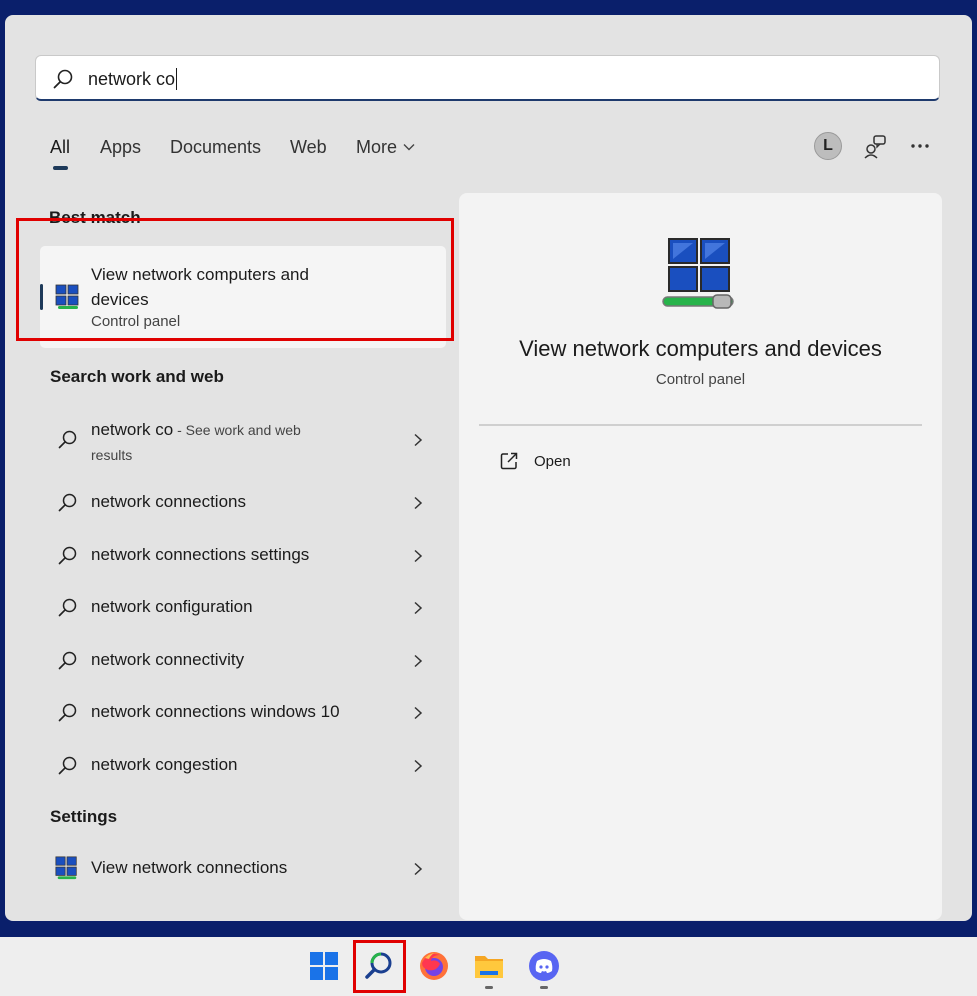  Describe the element at coordinates (489, 987) in the screenshot. I see `file-explorer-running-indicator` at that location.